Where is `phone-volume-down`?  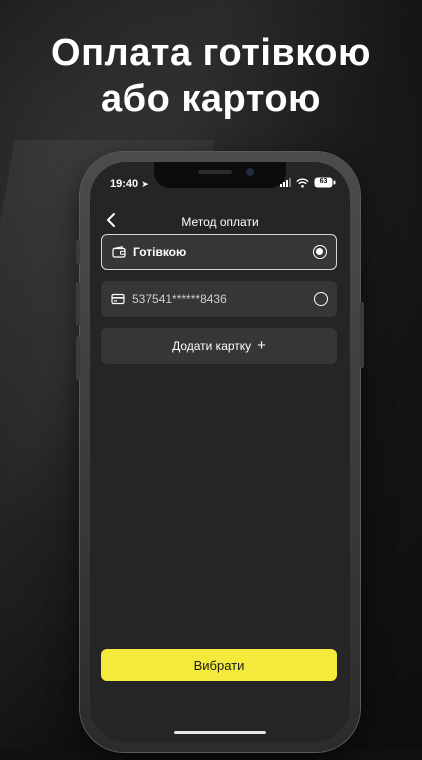 phone-volume-down is located at coordinates (78, 358).